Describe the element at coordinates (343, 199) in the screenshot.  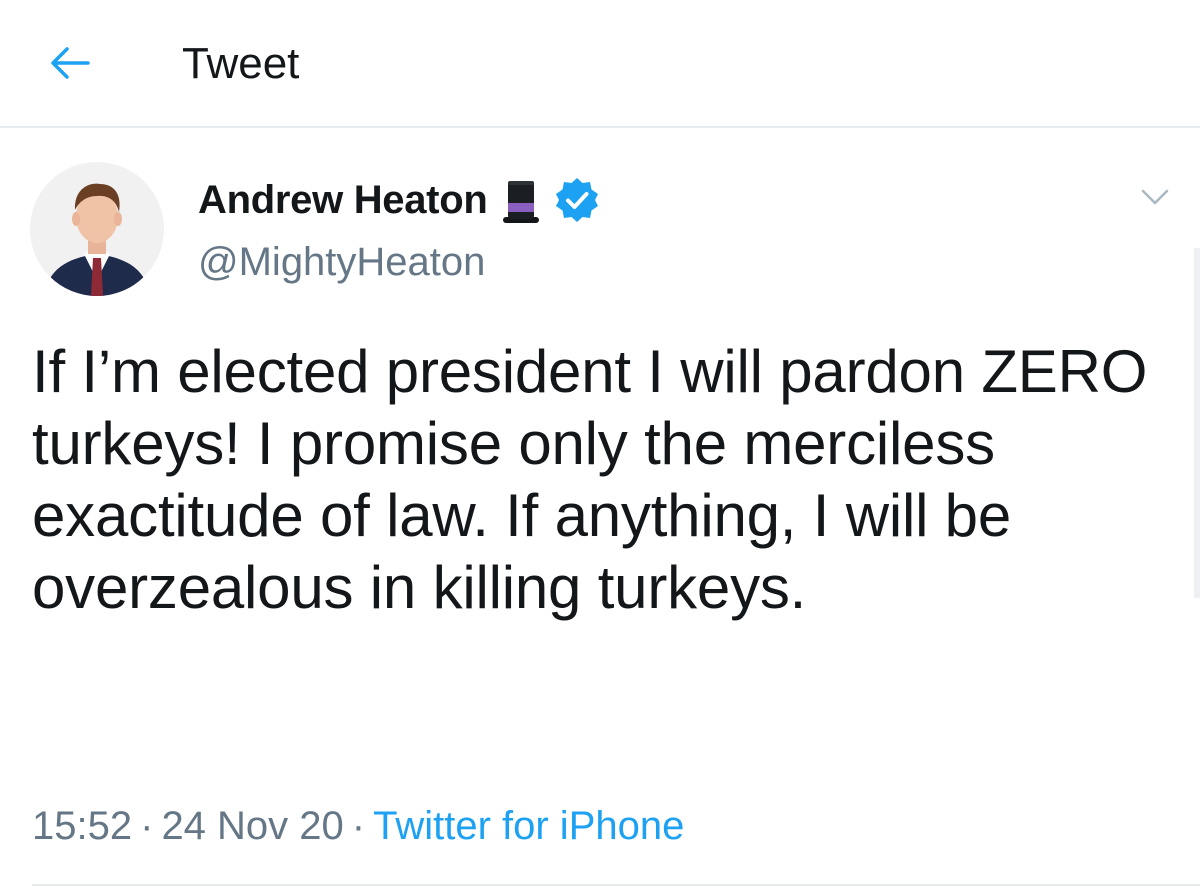
I see `author-display-name: Andrew Heaton` at that location.